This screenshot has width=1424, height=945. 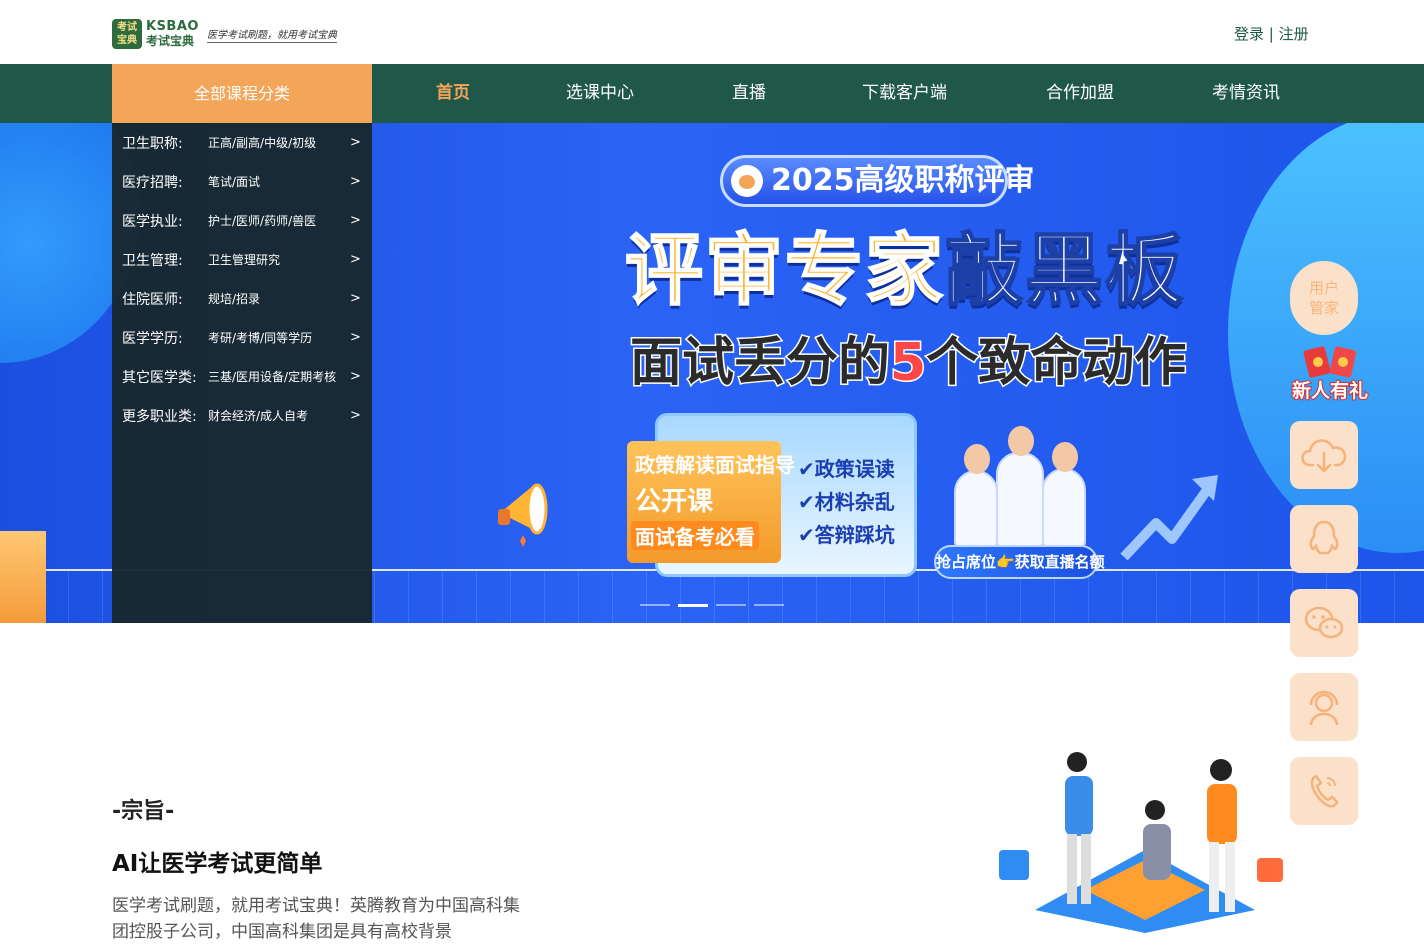 I want to click on wechat-icon, so click(x=1324, y=622).